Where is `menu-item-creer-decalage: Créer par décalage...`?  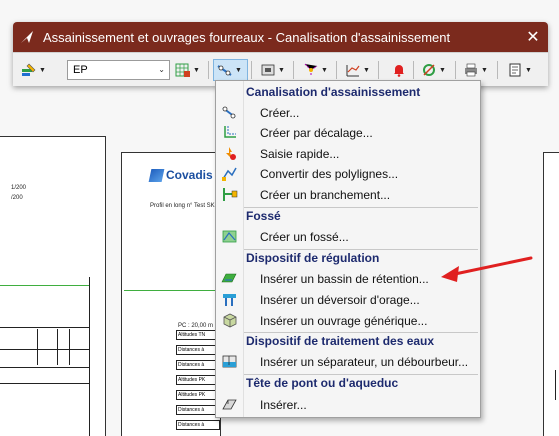
menu-item-creer-decalage: Créer par décalage... is located at coordinates (348, 132).